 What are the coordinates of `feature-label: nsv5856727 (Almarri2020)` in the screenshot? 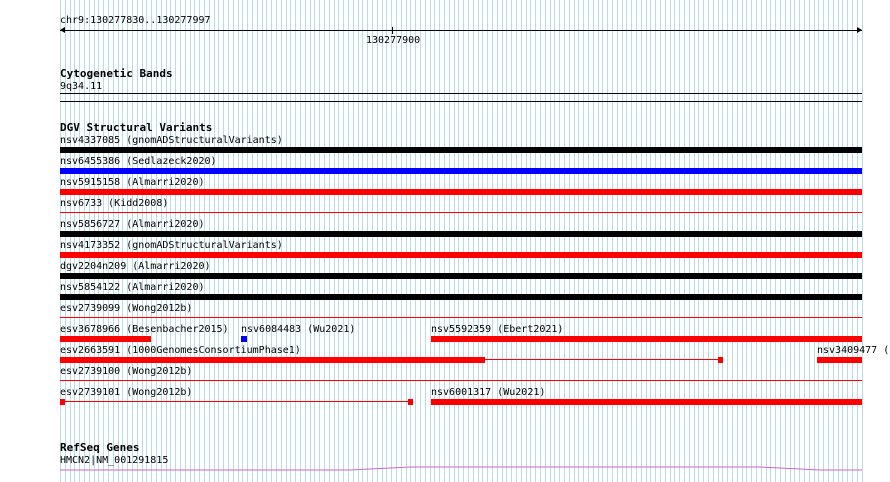 It's located at (132, 224).